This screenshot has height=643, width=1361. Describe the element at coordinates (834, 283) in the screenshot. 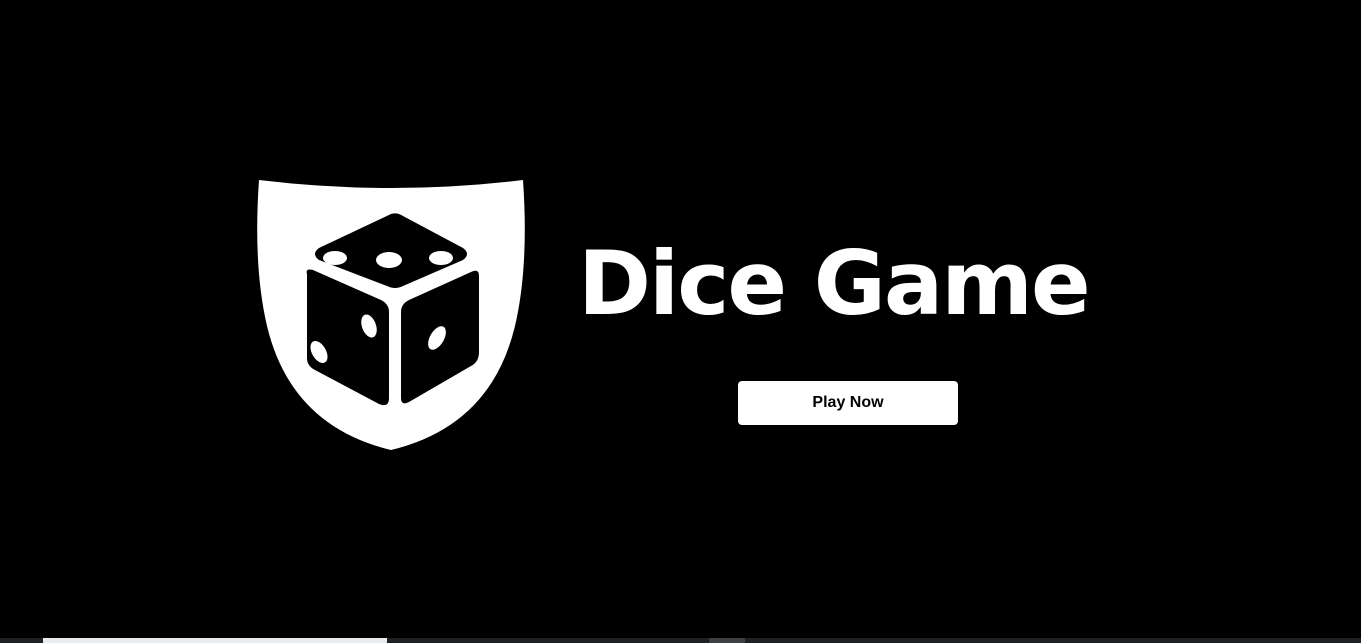

I see `page-title: Dice Game` at that location.